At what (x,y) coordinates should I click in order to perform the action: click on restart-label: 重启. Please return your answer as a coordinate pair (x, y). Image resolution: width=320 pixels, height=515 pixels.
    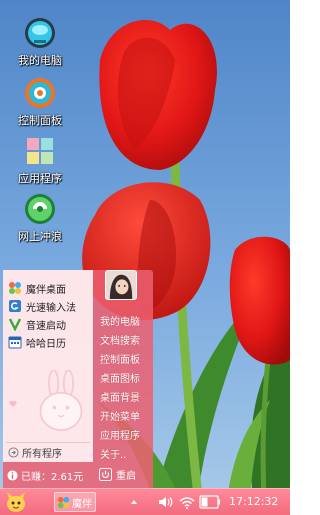
    Looking at the image, I should click on (126, 476).